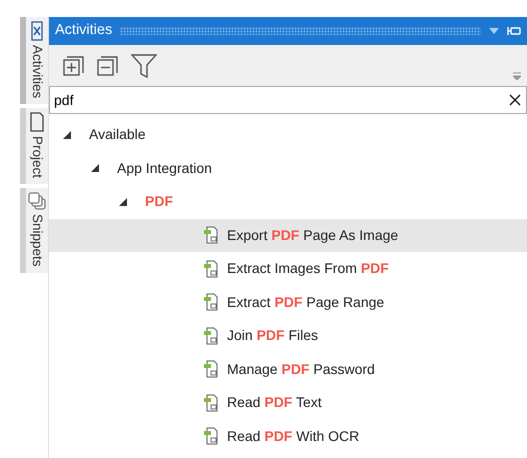  I want to click on search-field: pdf, so click(288, 100).